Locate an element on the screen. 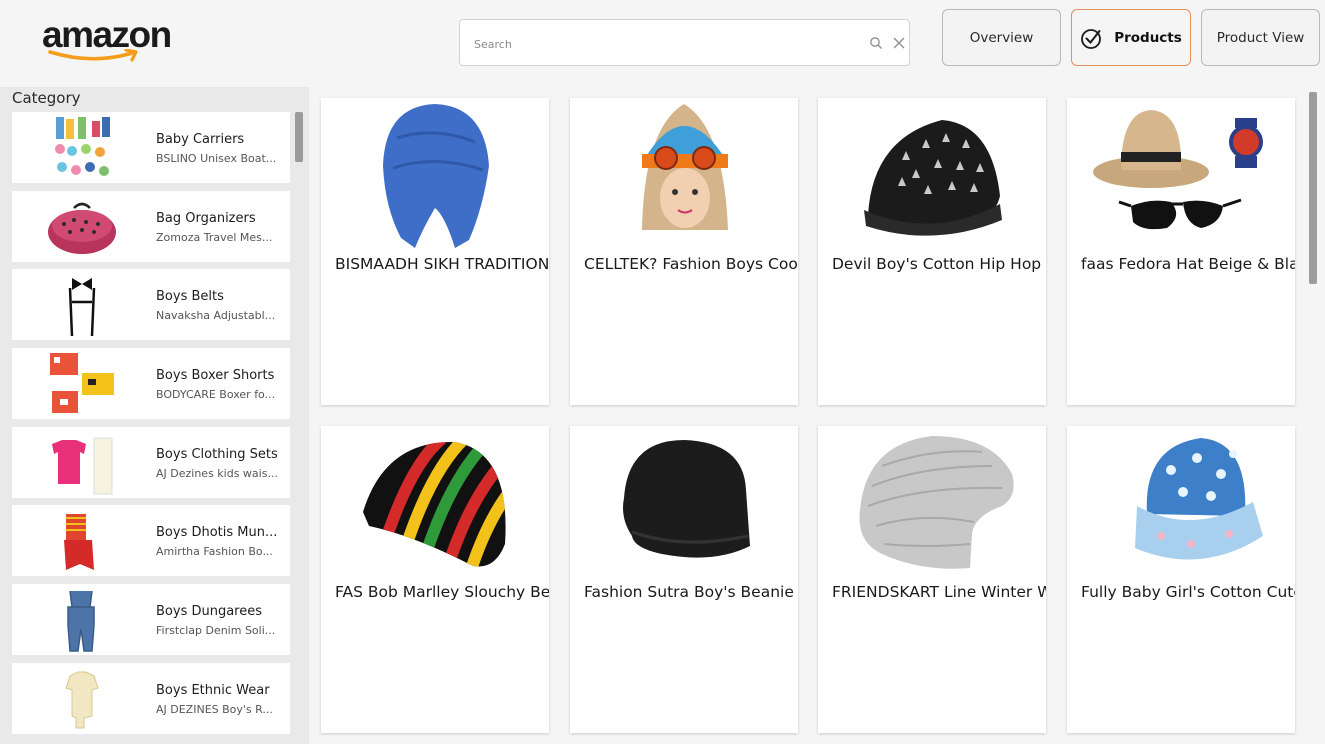 This screenshot has height=744, width=1325. product-title: FAS Bob Marlley Slouchy Bea is located at coordinates (442, 592).